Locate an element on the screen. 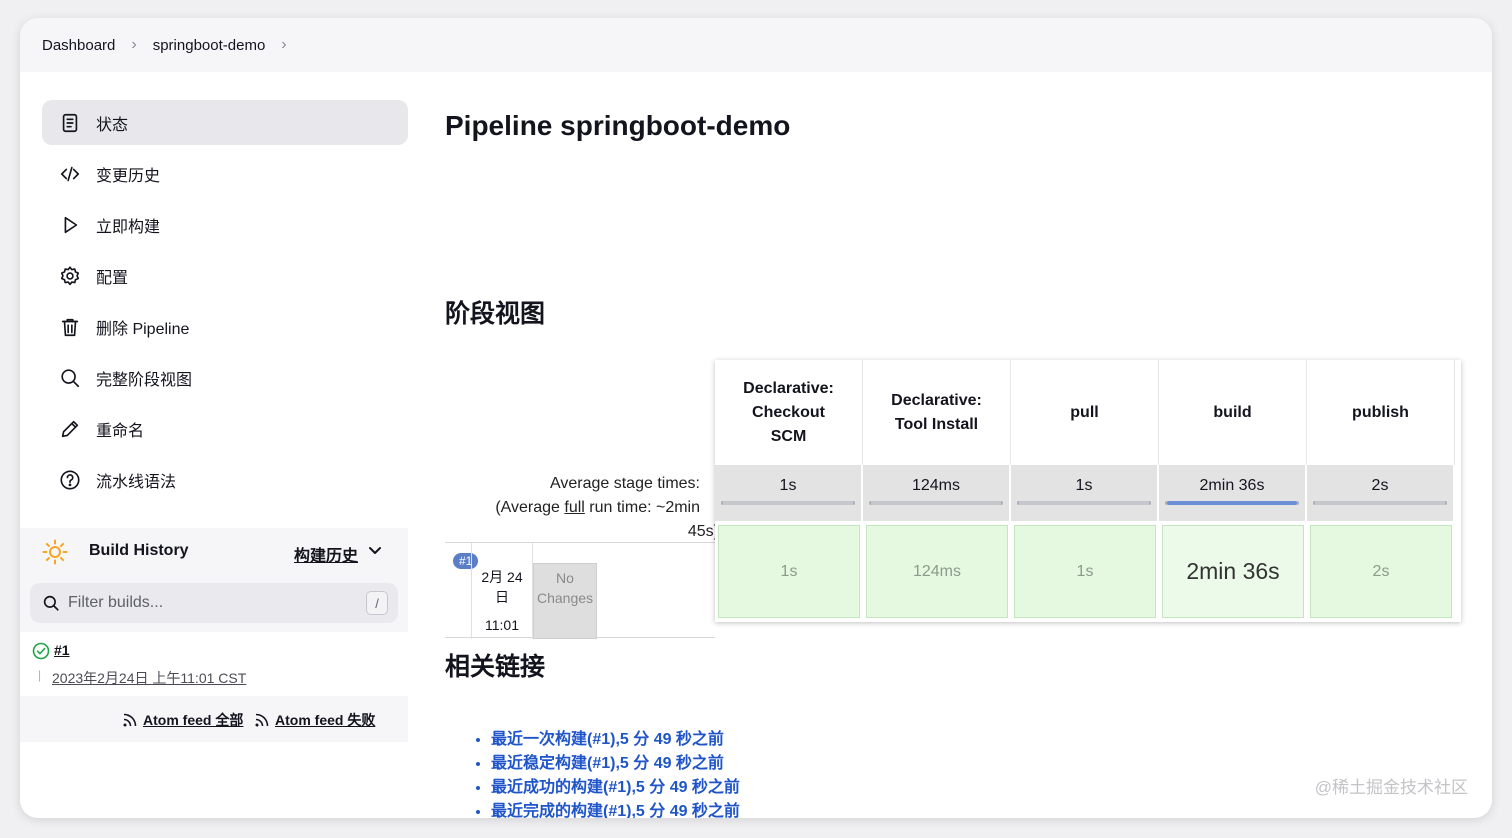 The image size is (1512, 838). atom-feed-all-label: Atom feed 全部 is located at coordinates (193, 720).